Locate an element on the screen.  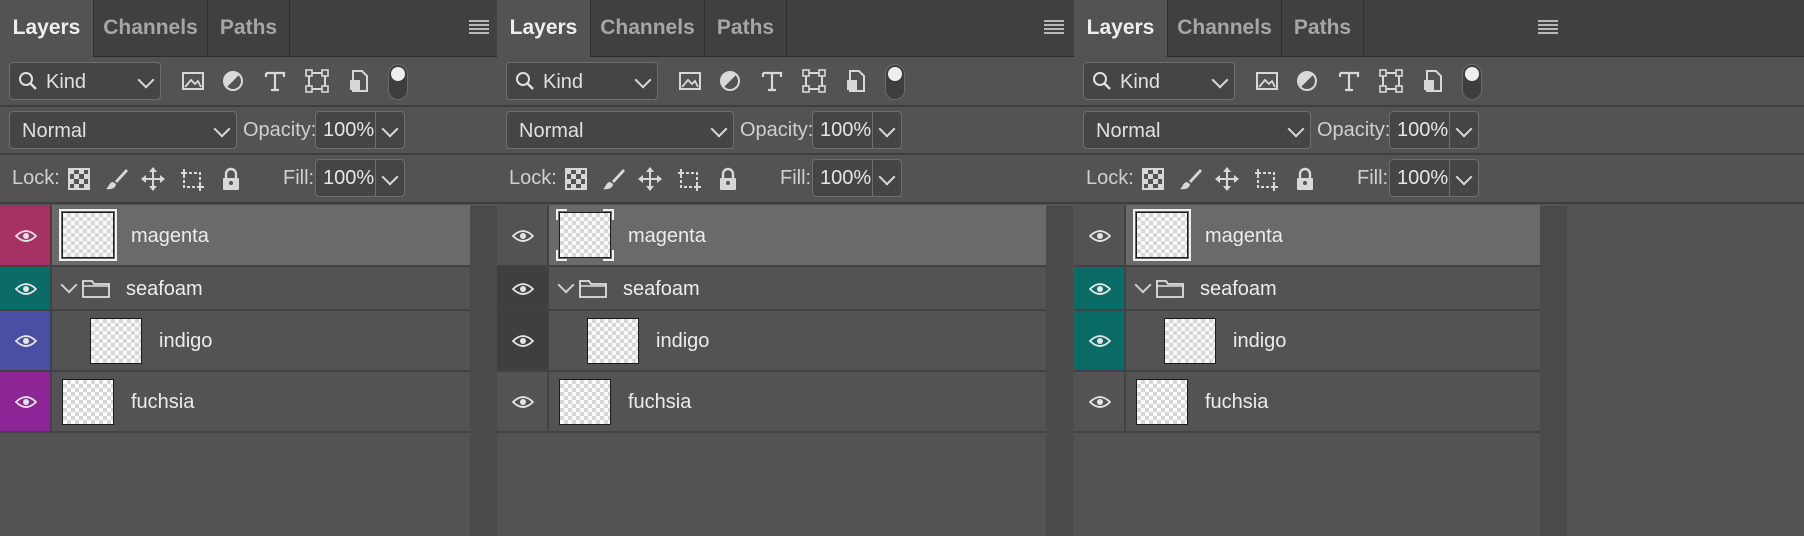
opacity-dropdown-button is located at coordinates (887, 130).